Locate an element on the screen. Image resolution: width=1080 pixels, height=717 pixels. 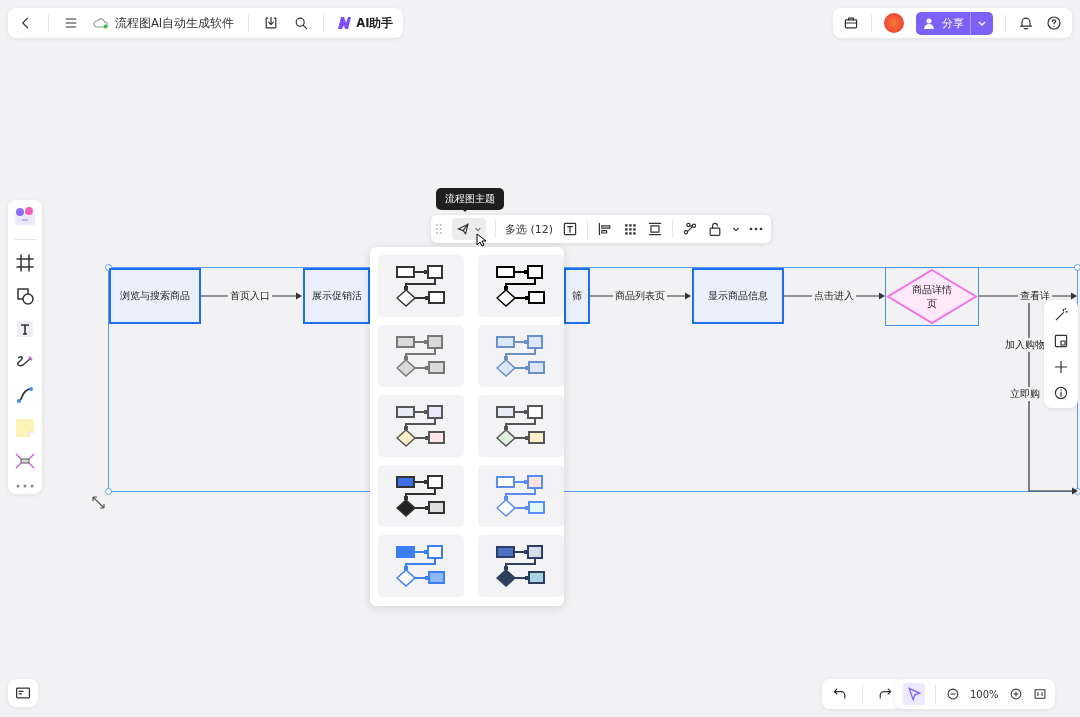
selection-count: 多选 (12) is located at coordinates (529, 229).